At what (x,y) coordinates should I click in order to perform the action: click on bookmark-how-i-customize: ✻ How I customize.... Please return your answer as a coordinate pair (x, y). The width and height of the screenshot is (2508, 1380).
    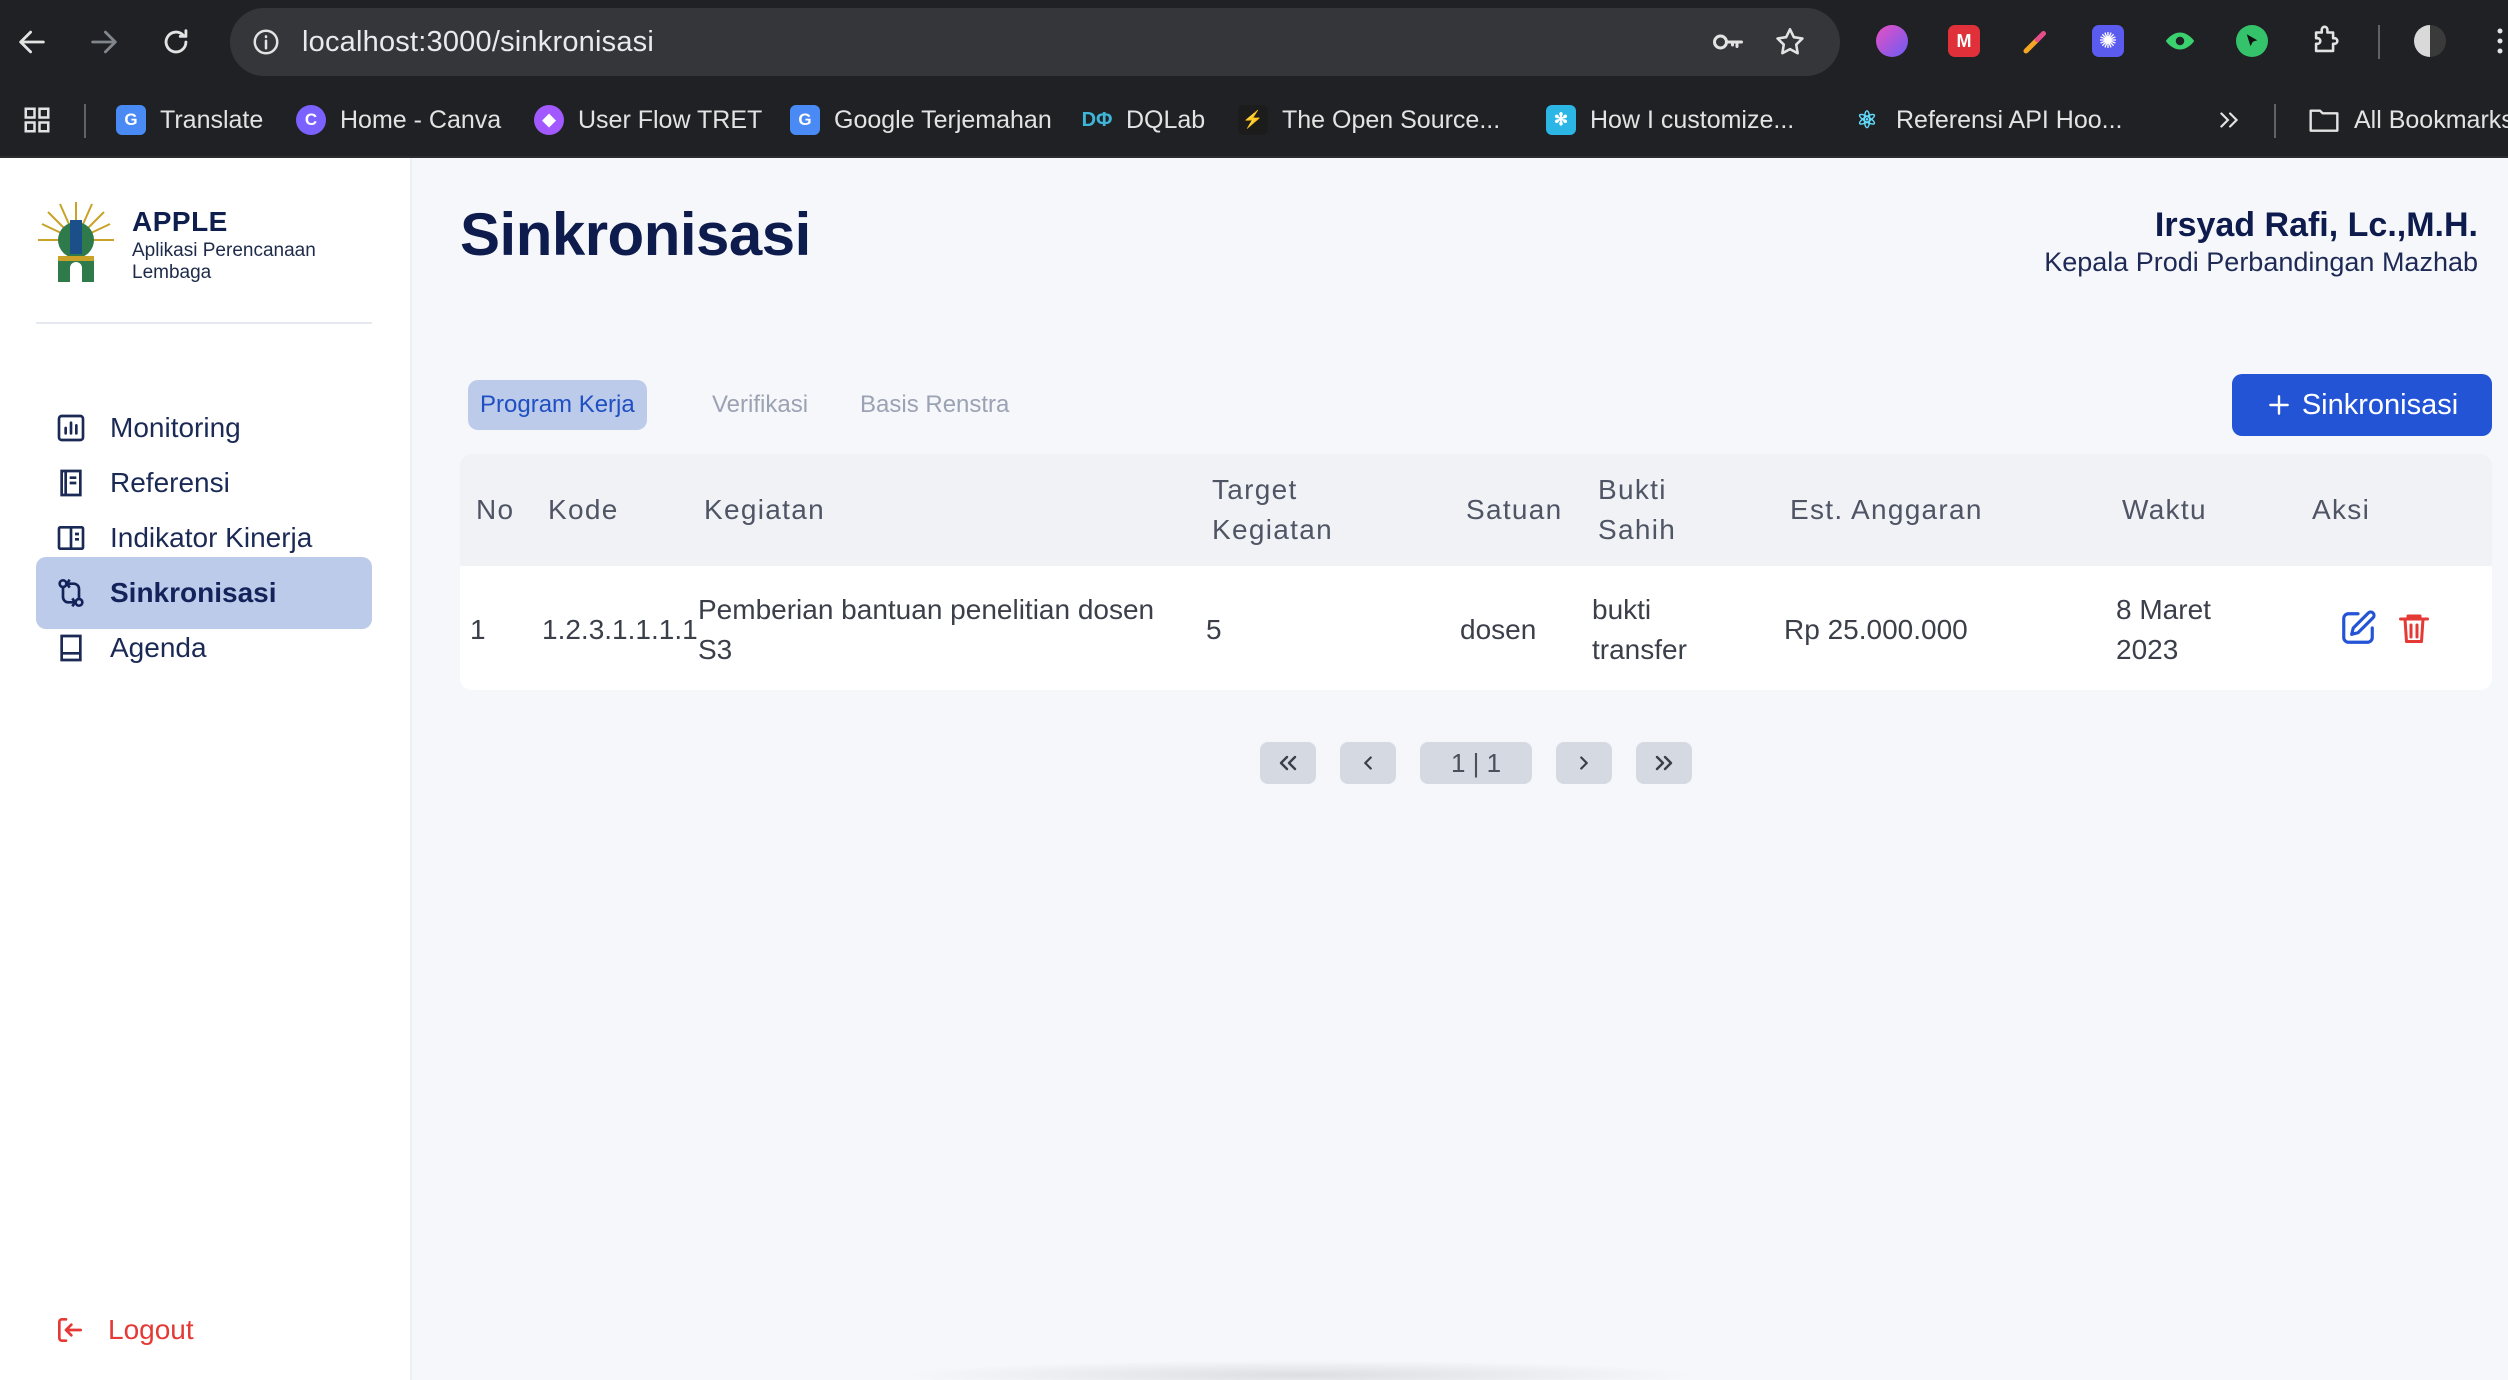
    Looking at the image, I should click on (1670, 120).